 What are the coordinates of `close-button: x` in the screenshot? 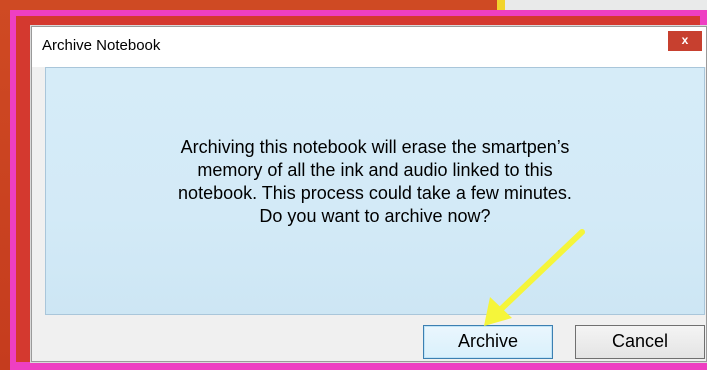 It's located at (685, 41).